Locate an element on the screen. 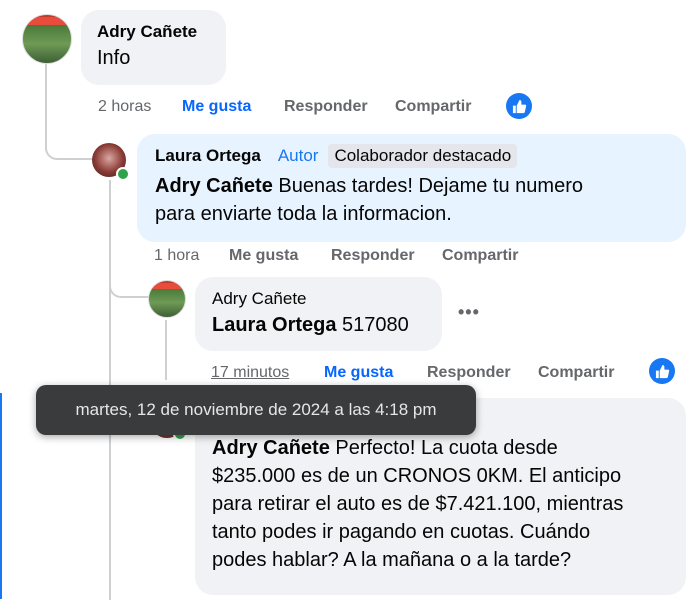  comment-timestamp: 1 hora is located at coordinates (176, 256).